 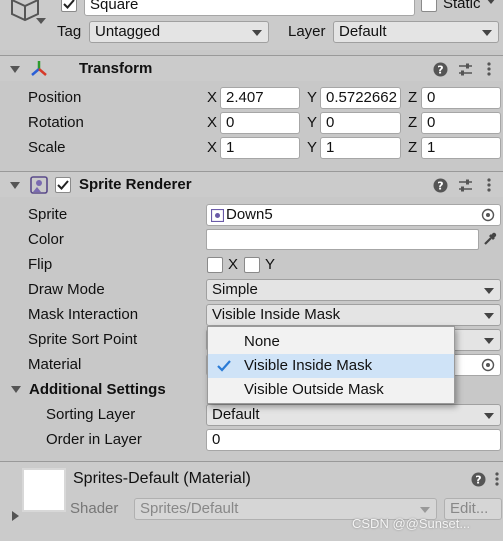 I want to click on menu-item-visible-inside-mask: Visible Inside Mask, so click(x=331, y=366).